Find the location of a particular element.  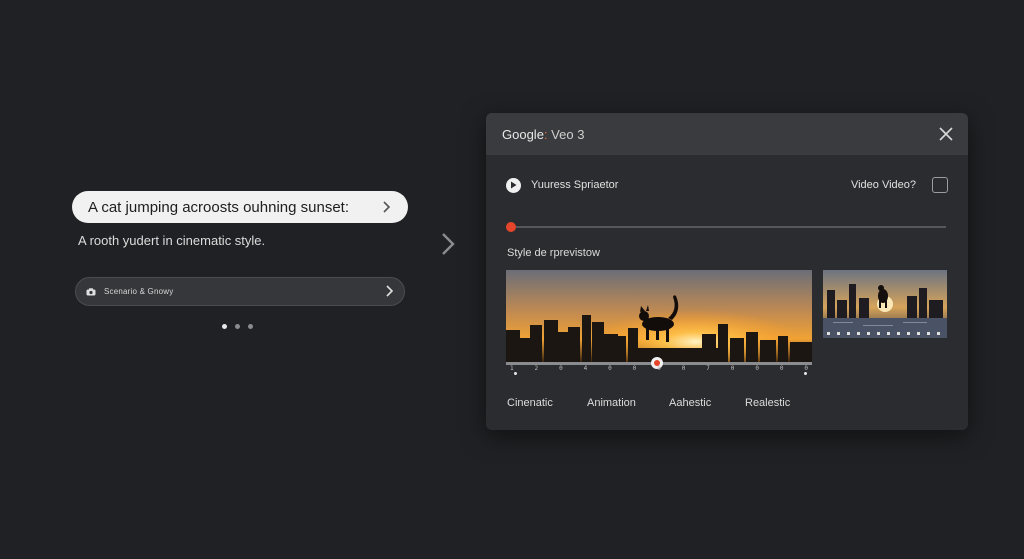

scenario-label: Scenario & Gnowy is located at coordinates (139, 291).